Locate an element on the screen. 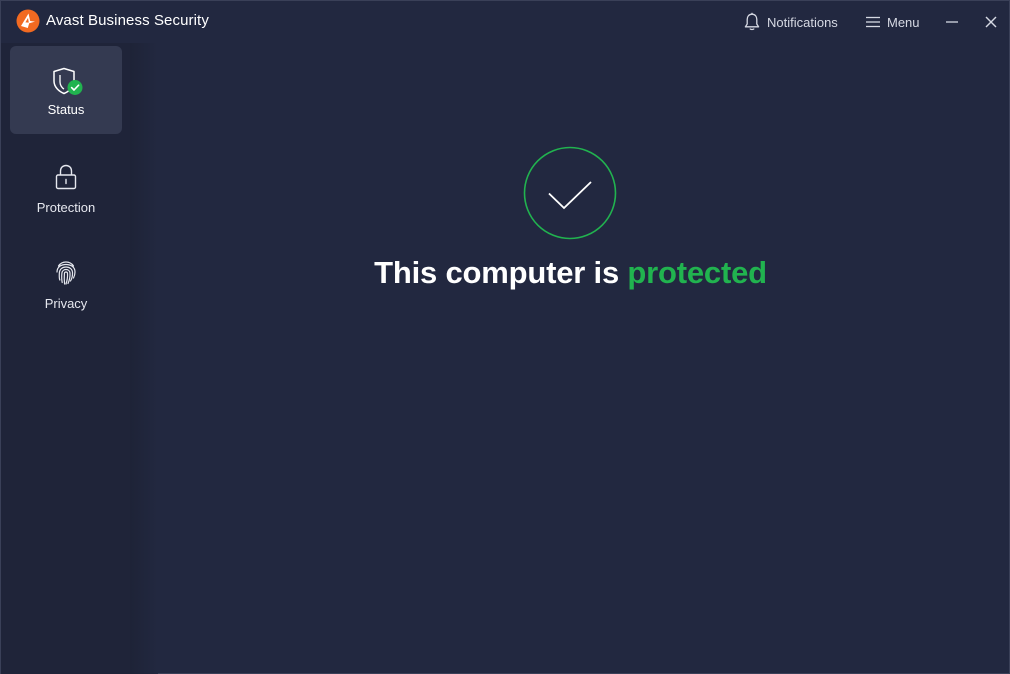 The height and width of the screenshot is (674, 1010). sidebar-item-label: Protection is located at coordinates (66, 207).